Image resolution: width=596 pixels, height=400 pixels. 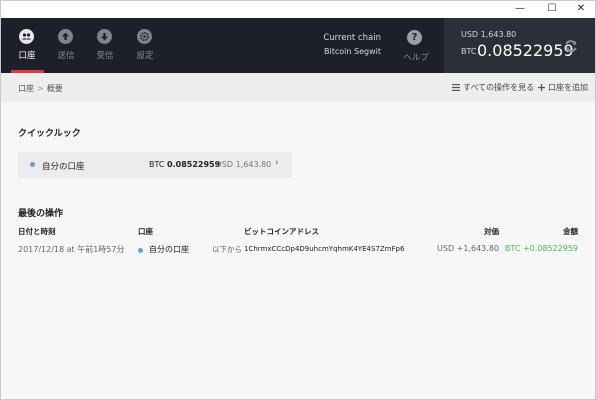 I want to click on column-header-counter: 対価, so click(x=491, y=231).